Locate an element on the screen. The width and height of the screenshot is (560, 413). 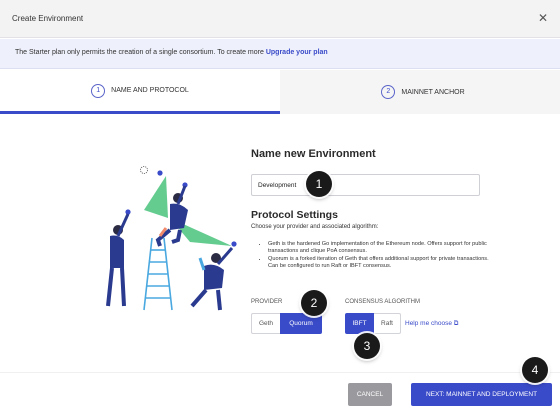
tab-name-and-protocol: 1 NAME AND PROTOCOL is located at coordinates (140, 92).